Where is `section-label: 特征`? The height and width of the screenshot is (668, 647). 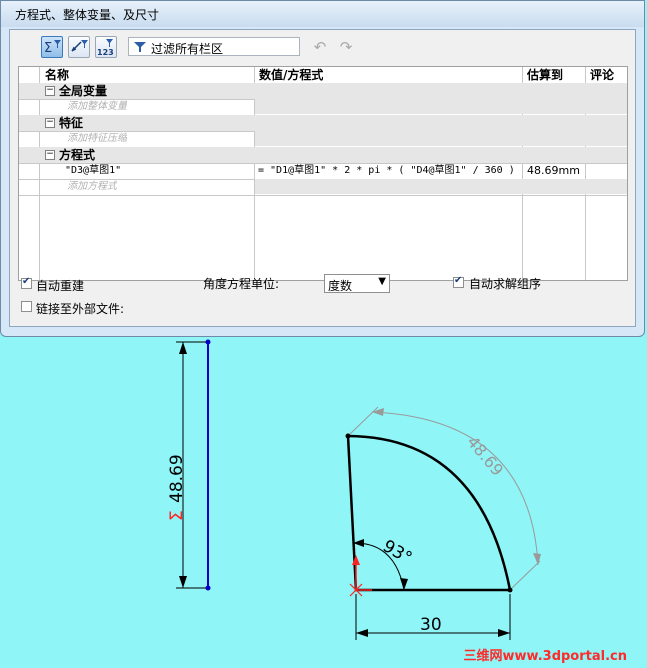 section-label: 特征 is located at coordinates (71, 123).